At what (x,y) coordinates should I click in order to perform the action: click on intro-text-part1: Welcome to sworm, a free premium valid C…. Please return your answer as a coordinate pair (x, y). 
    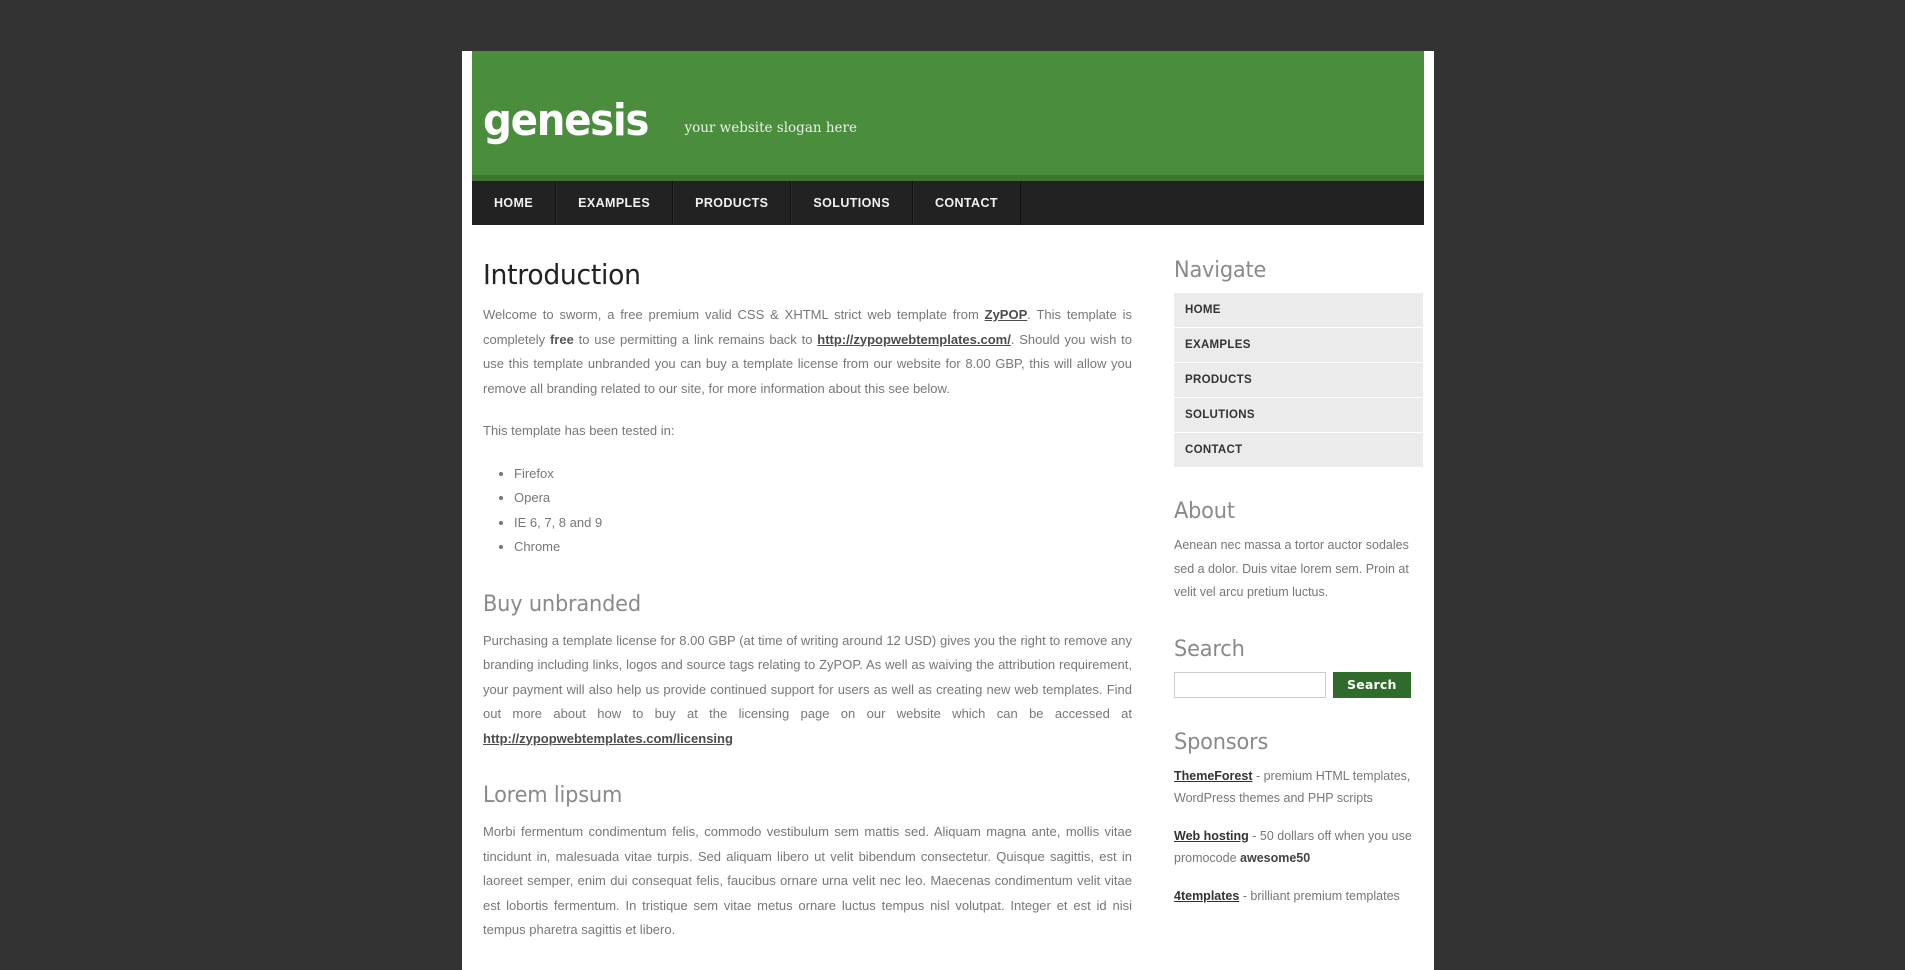
    Looking at the image, I should click on (734, 314).